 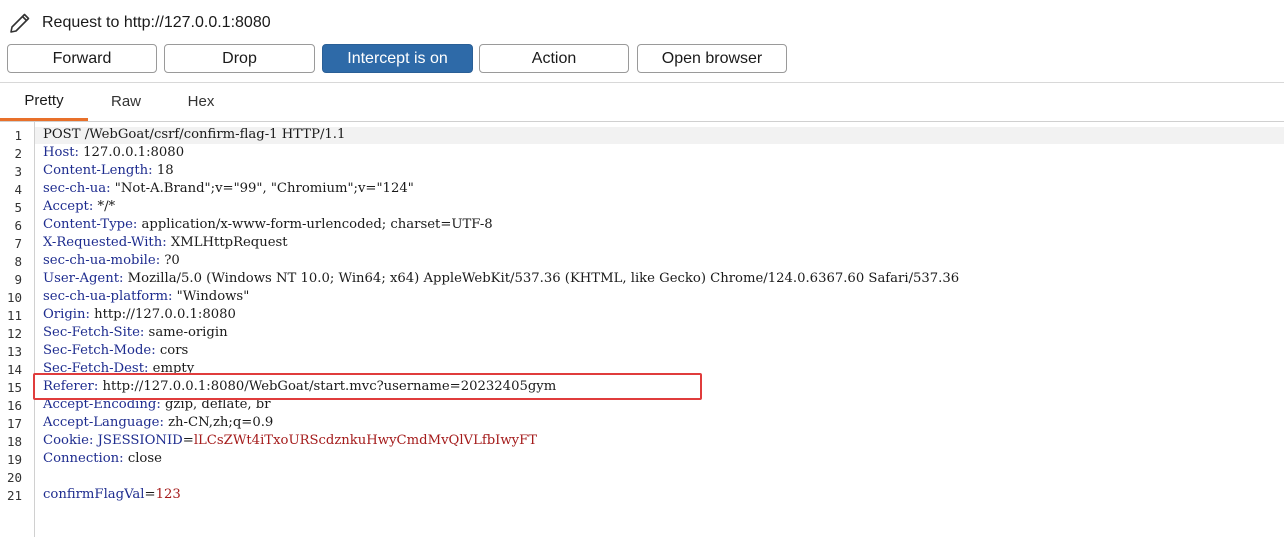 I want to click on line-number: 10, so click(x=14, y=297).